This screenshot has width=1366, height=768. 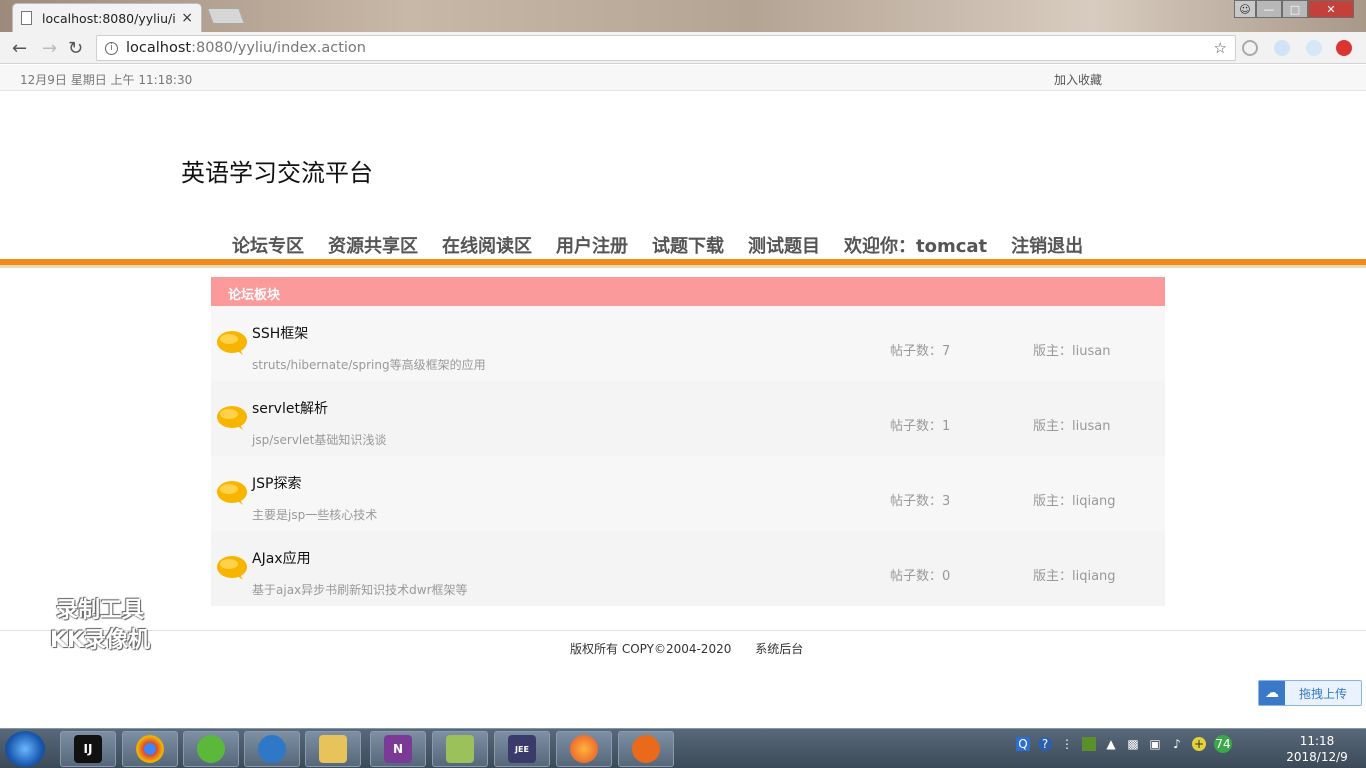 I want to click on reload-button: ↻, so click(x=75, y=48).